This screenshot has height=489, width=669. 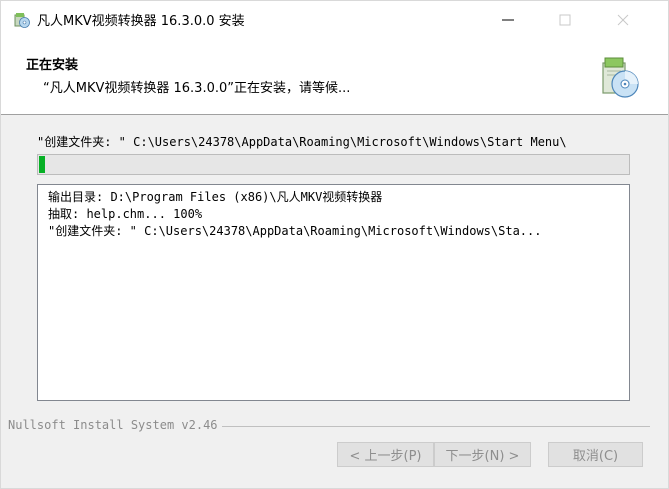 What do you see at coordinates (334, 19) in the screenshot?
I see `title-bar: 凡人MKV视频转换器 16.3.0.0 安装` at bounding box center [334, 19].